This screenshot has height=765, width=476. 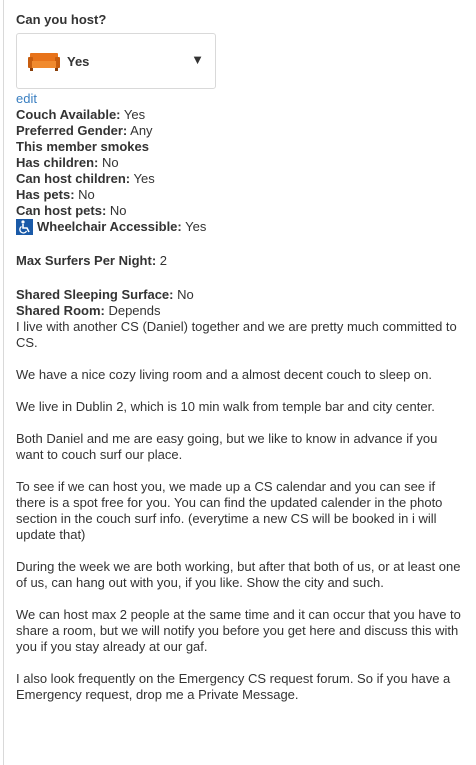 I want to click on detail-preferred-gender: Preferred Gender: Any, so click(x=84, y=130).